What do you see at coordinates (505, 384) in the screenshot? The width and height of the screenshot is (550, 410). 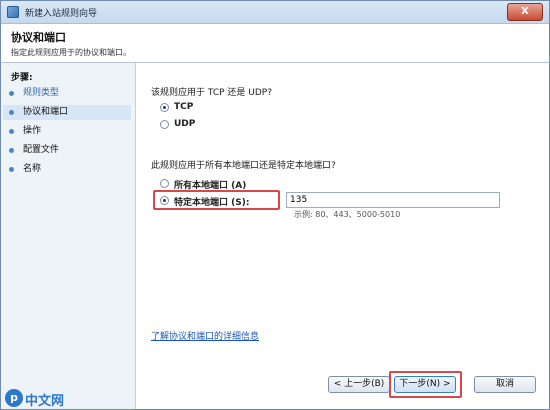 I see `cancel-button: 取消` at bounding box center [505, 384].